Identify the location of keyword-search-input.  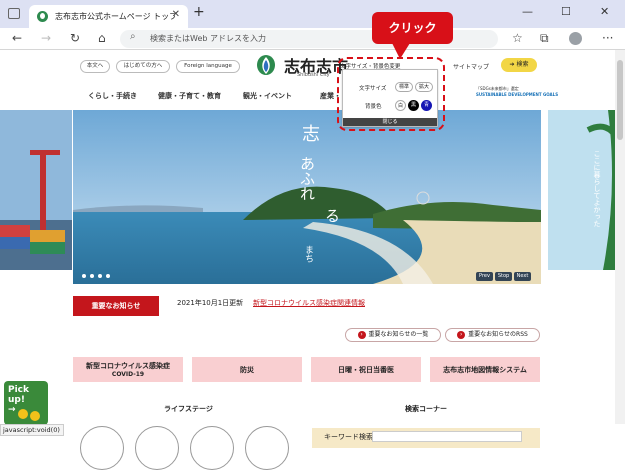
(447, 436).